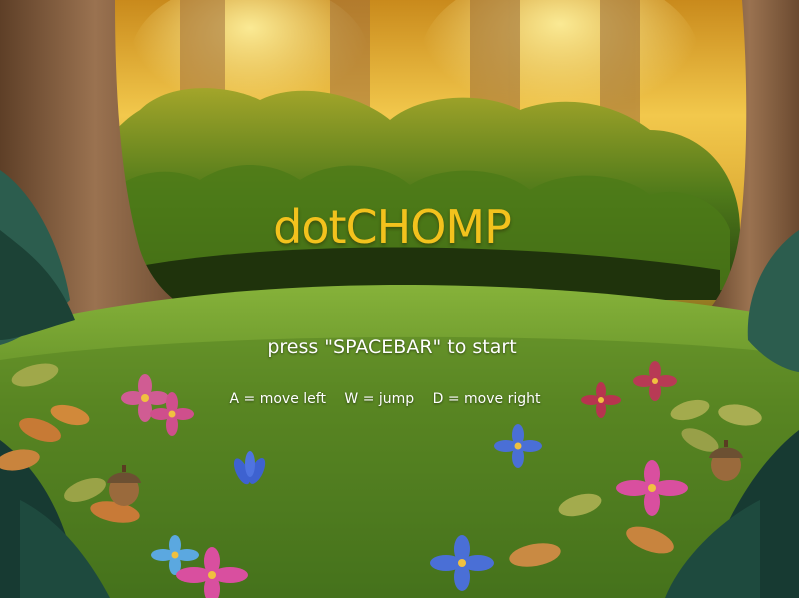 The width and height of the screenshot is (799, 598). I want to click on game-title: dotCHOMP, so click(392, 227).